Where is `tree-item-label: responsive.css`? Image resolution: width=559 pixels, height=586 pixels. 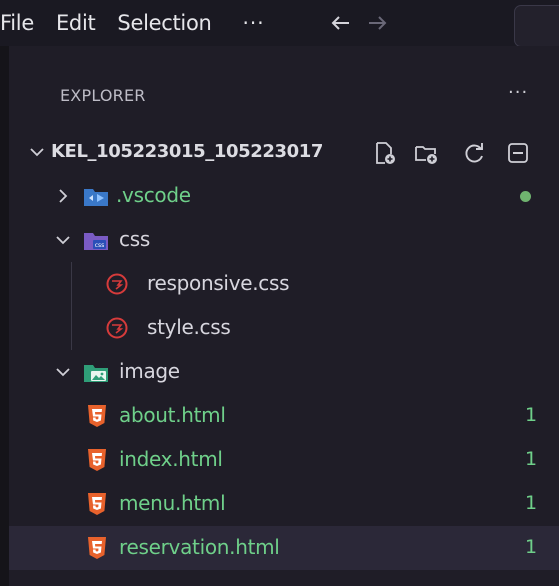 tree-item-label: responsive.css is located at coordinates (218, 283).